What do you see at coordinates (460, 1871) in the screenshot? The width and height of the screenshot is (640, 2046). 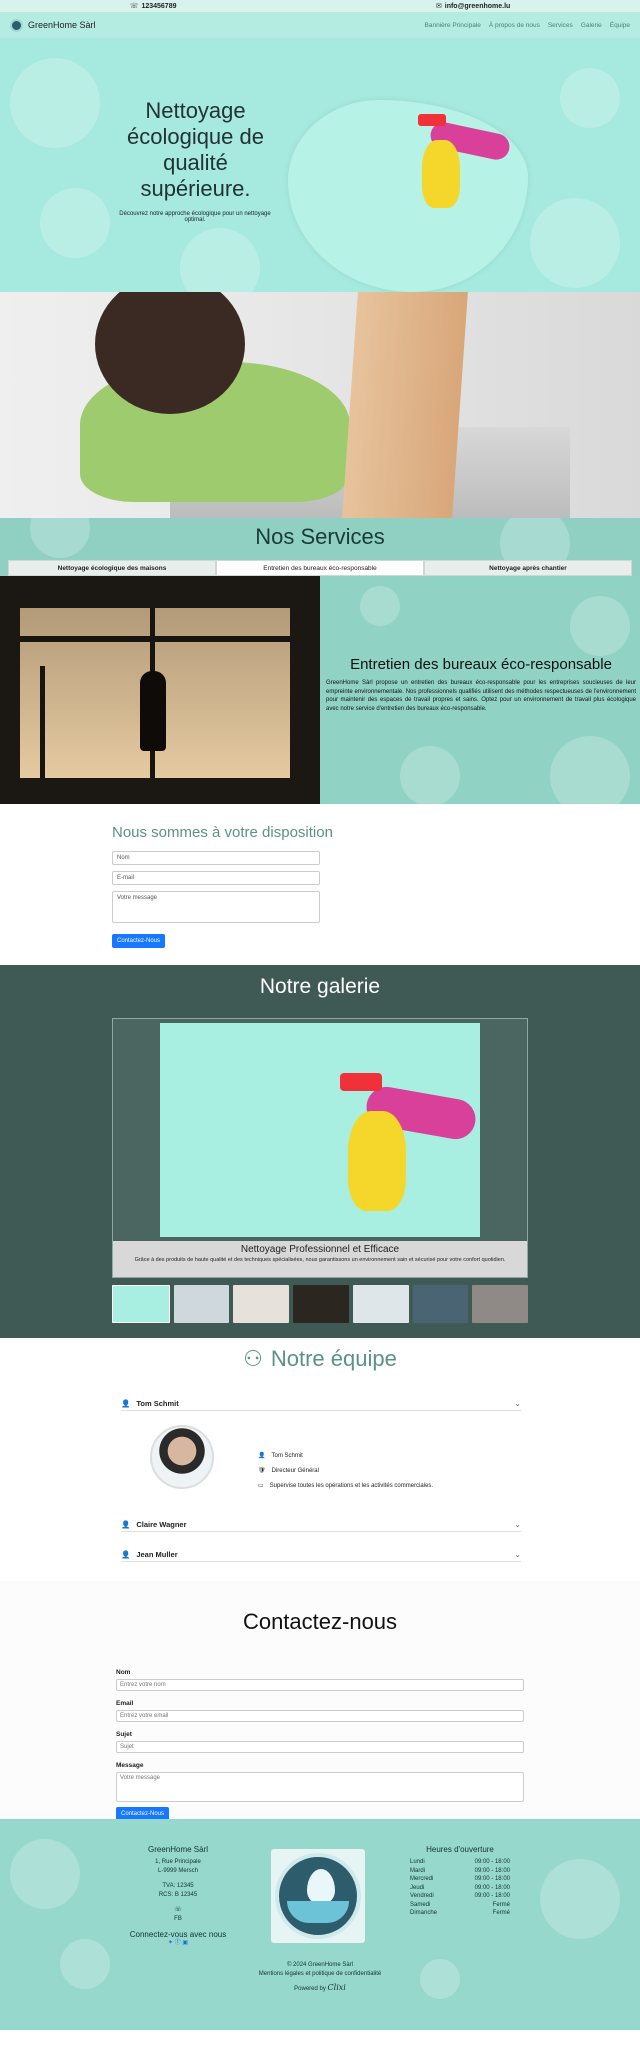 I see `hours-row: Mardi 09:00 - 18:00` at bounding box center [460, 1871].